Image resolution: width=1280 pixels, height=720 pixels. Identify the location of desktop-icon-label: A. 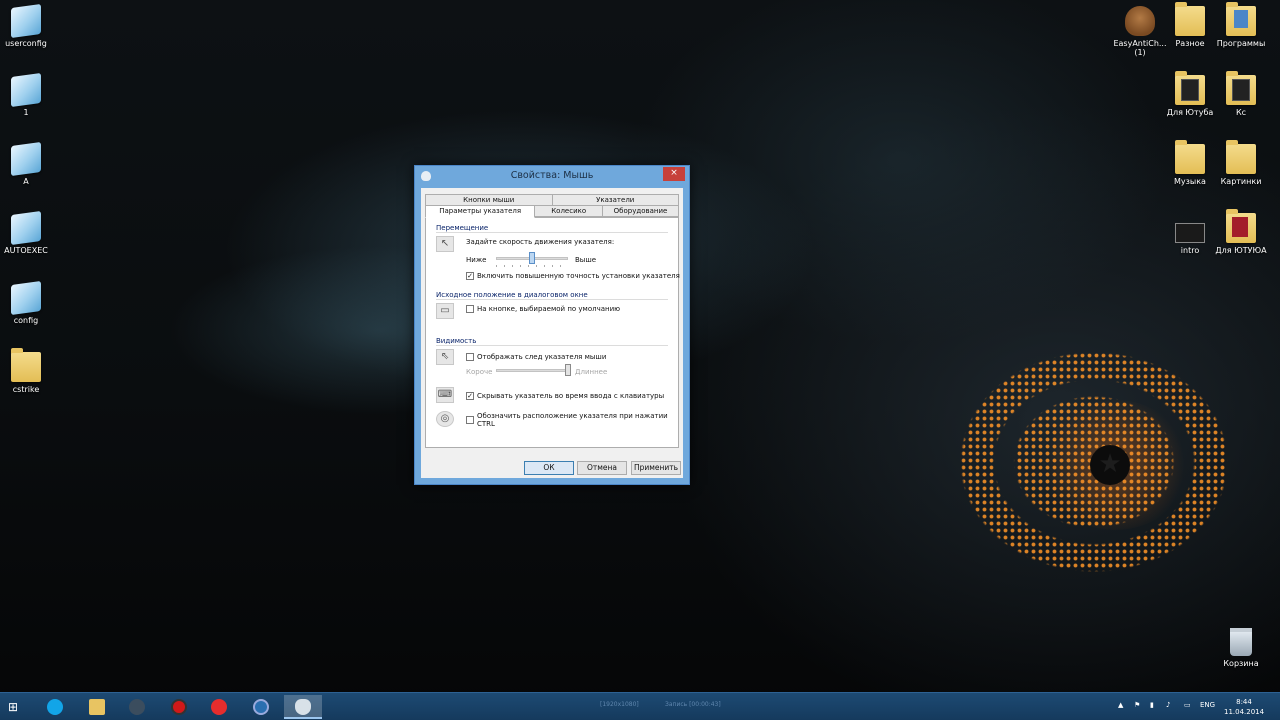
(26, 181).